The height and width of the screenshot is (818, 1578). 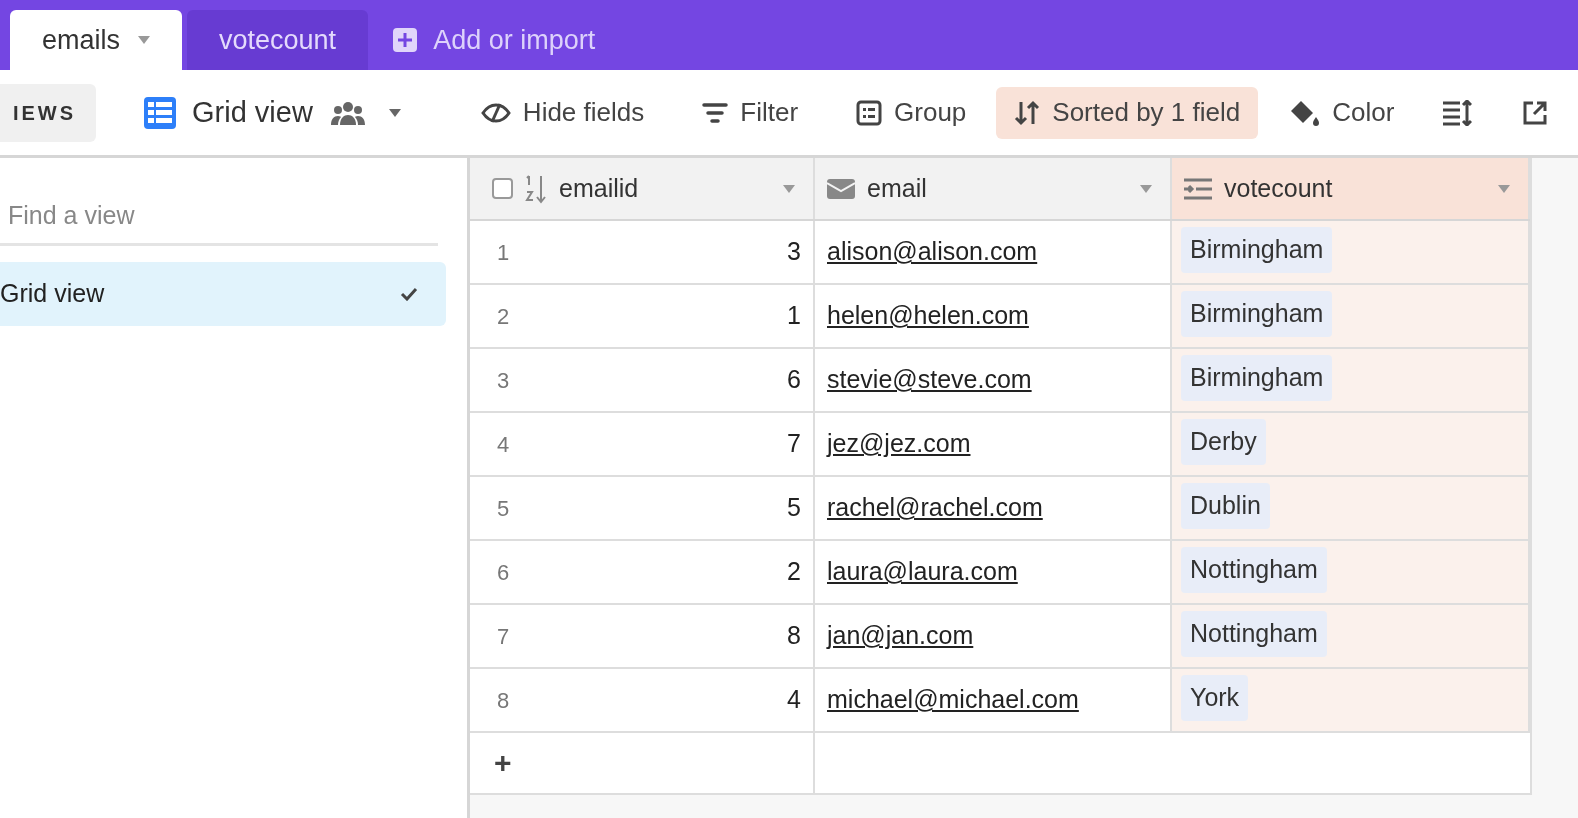 I want to click on linked-record-chip: York, so click(x=1215, y=698).